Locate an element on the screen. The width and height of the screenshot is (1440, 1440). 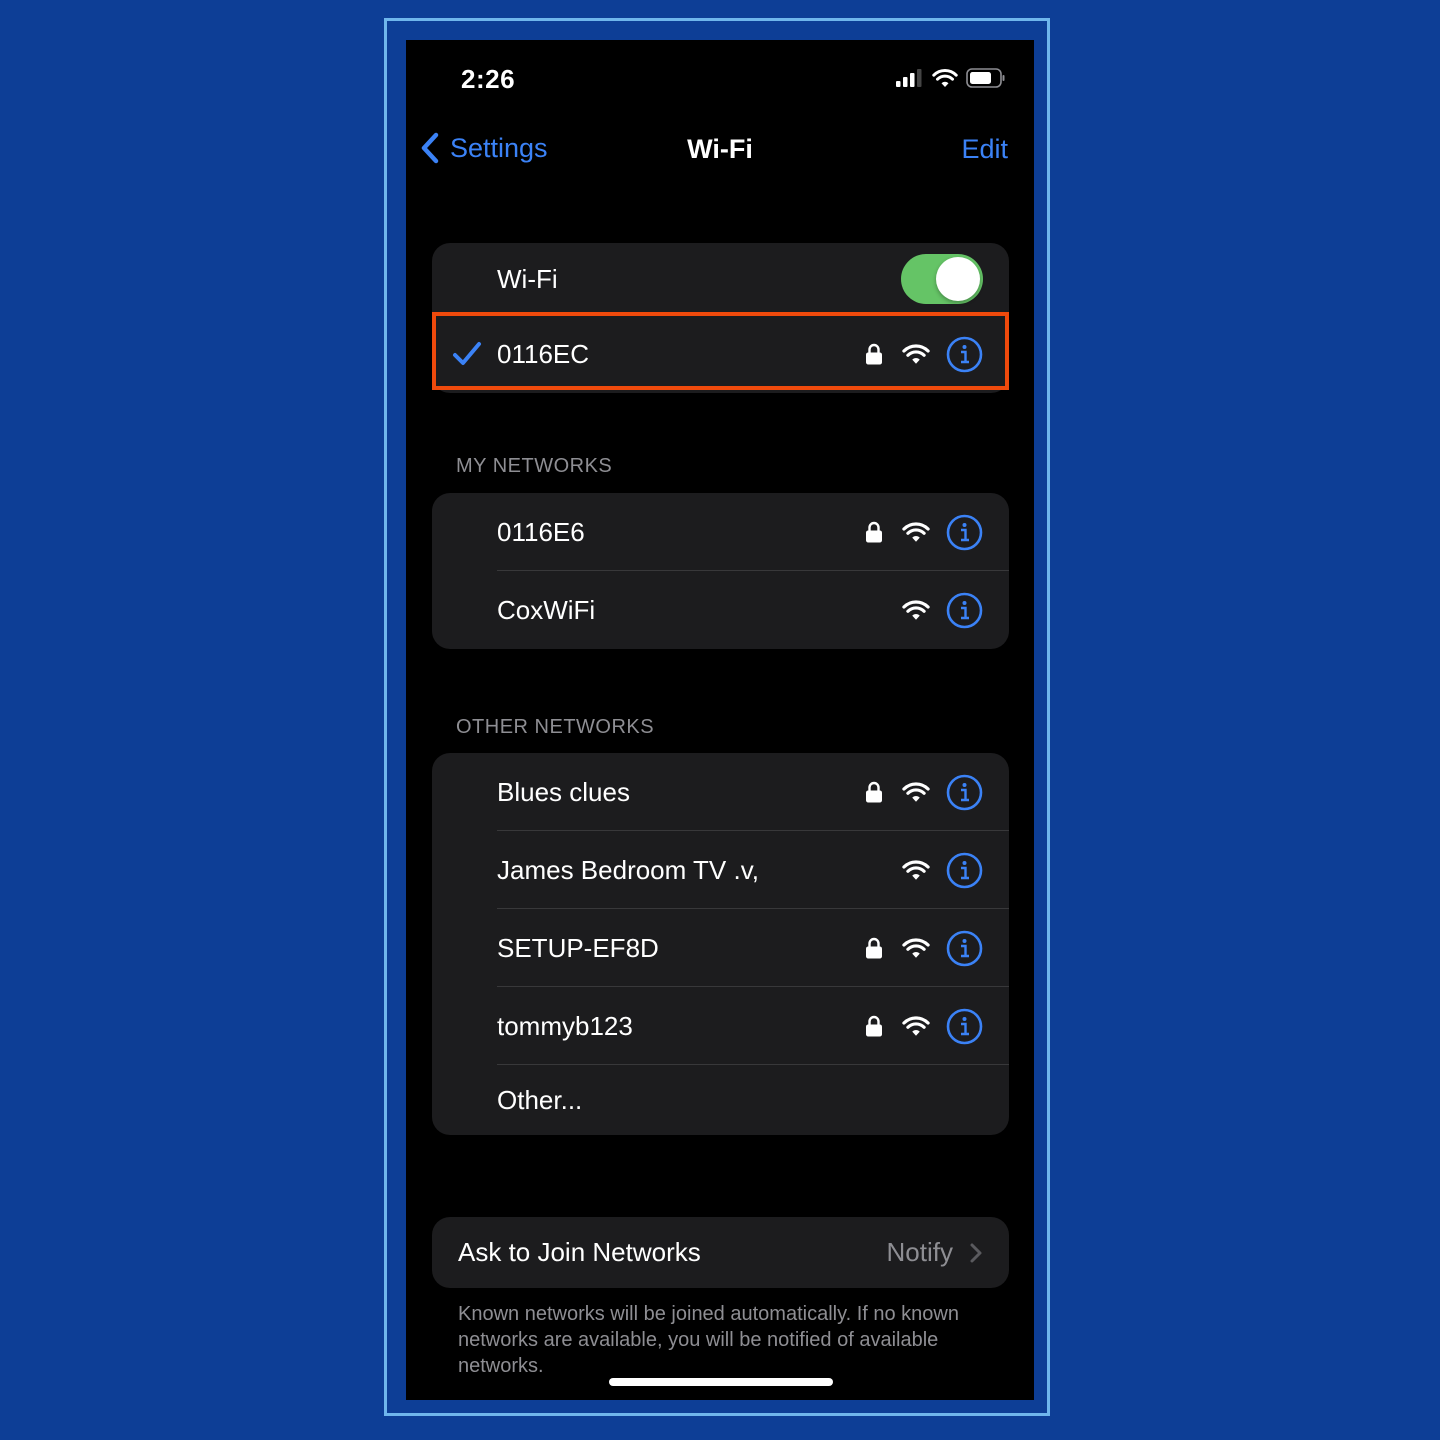
network-name: CoxWiFi is located at coordinates (546, 609).